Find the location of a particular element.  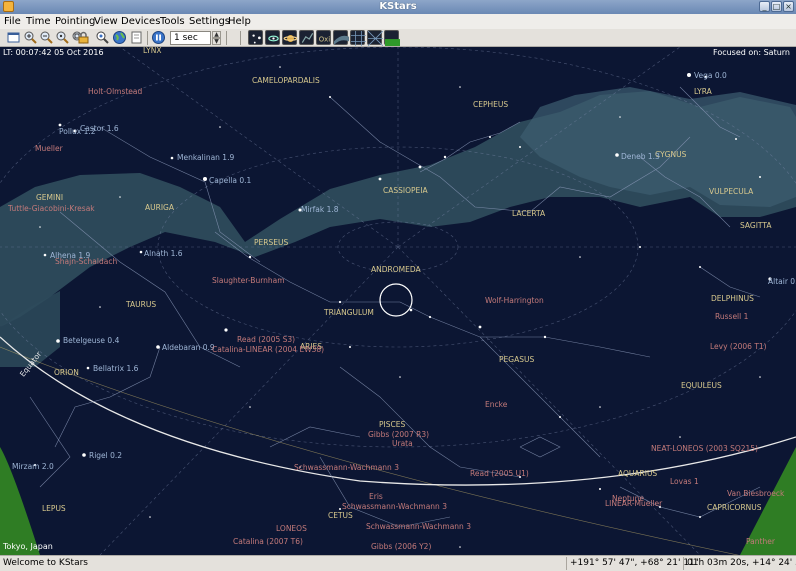

new-window-icon is located at coordinates (13, 37).